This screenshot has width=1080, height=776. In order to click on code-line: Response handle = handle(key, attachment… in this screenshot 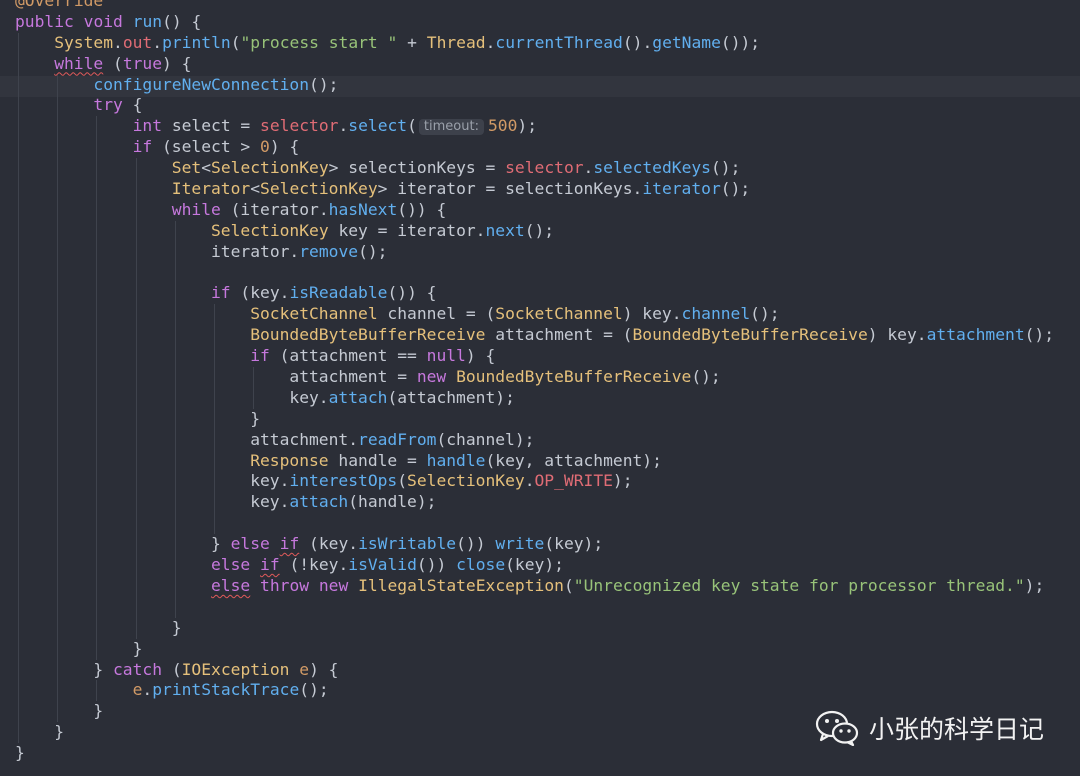, I will do `click(527, 461)`.